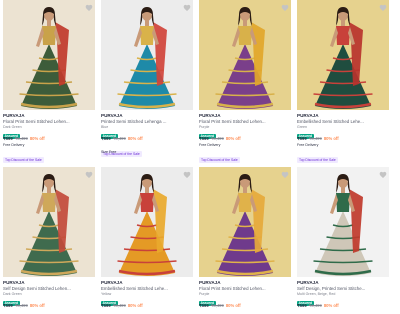 The width and height of the screenshot is (400, 314). I want to click on size-label: Size Free, so click(109, 152).